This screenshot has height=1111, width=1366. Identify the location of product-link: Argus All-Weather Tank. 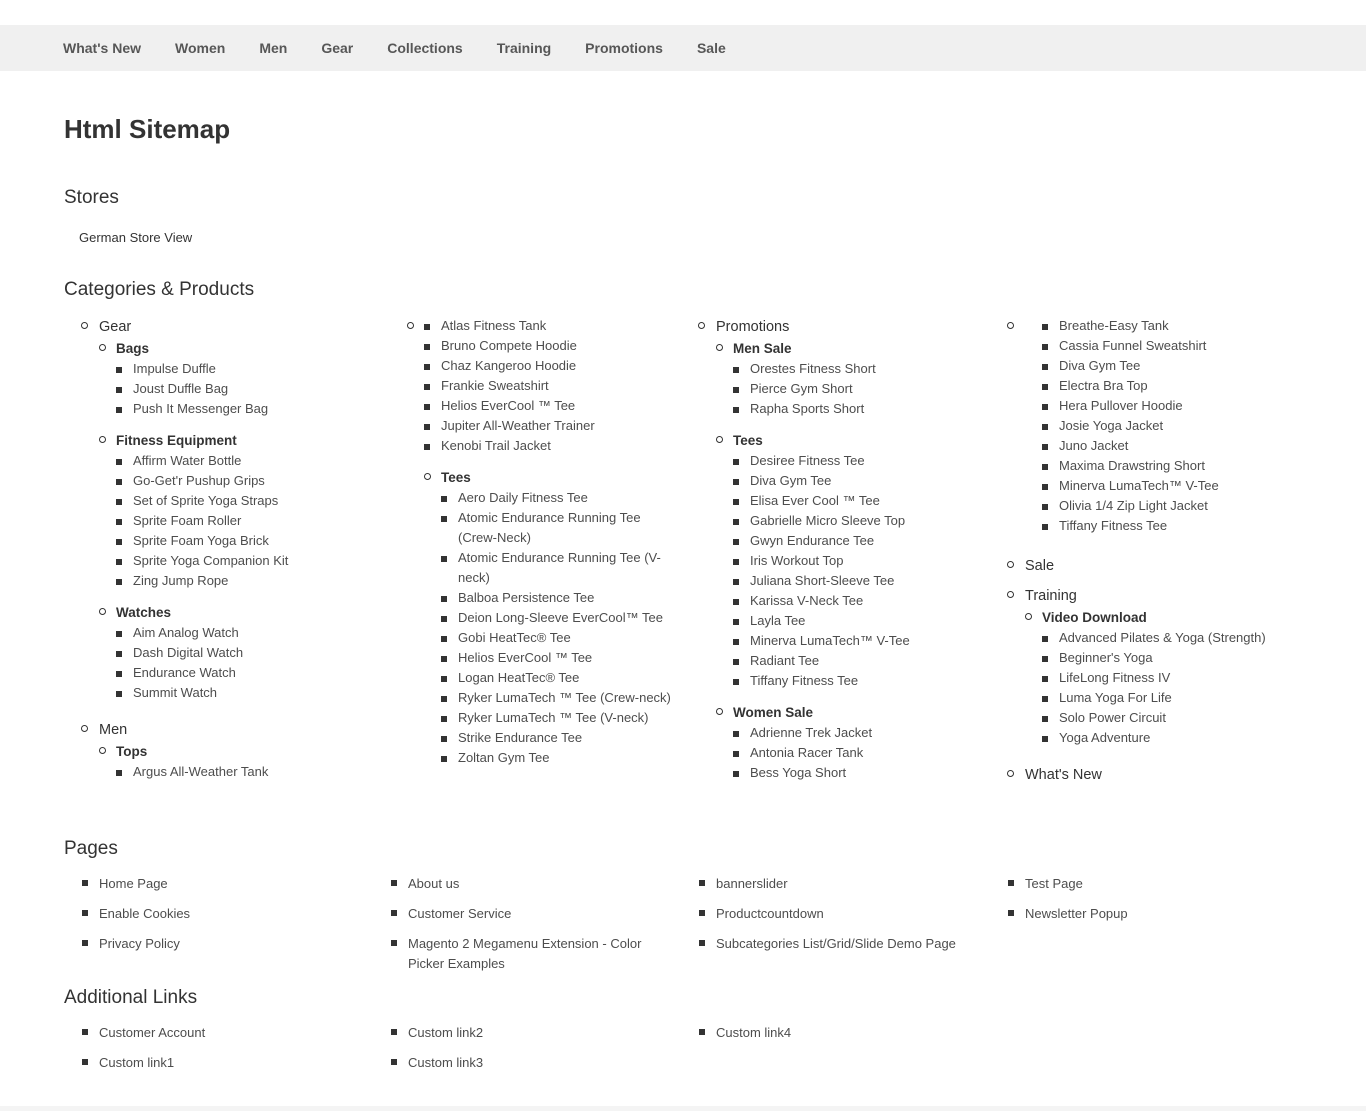
(200, 771).